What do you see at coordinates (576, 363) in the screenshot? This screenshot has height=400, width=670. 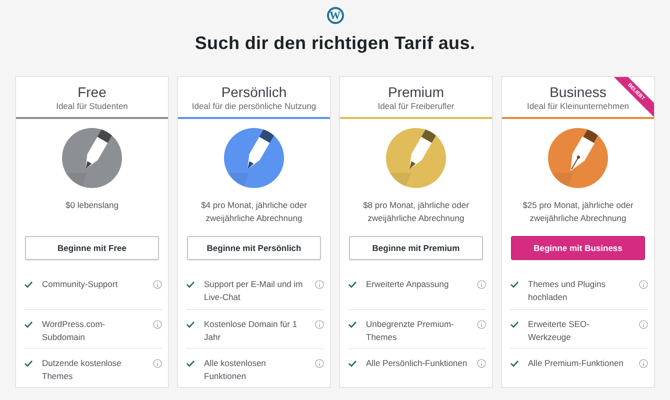 I see `feature-text: Alle Premium-Funktionen` at bounding box center [576, 363].